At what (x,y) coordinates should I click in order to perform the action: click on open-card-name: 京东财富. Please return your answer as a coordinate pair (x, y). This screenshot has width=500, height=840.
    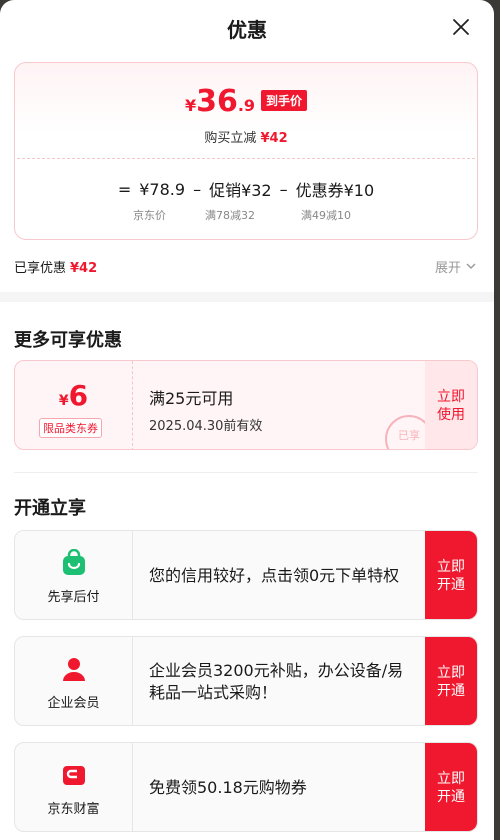
    Looking at the image, I should click on (73, 809).